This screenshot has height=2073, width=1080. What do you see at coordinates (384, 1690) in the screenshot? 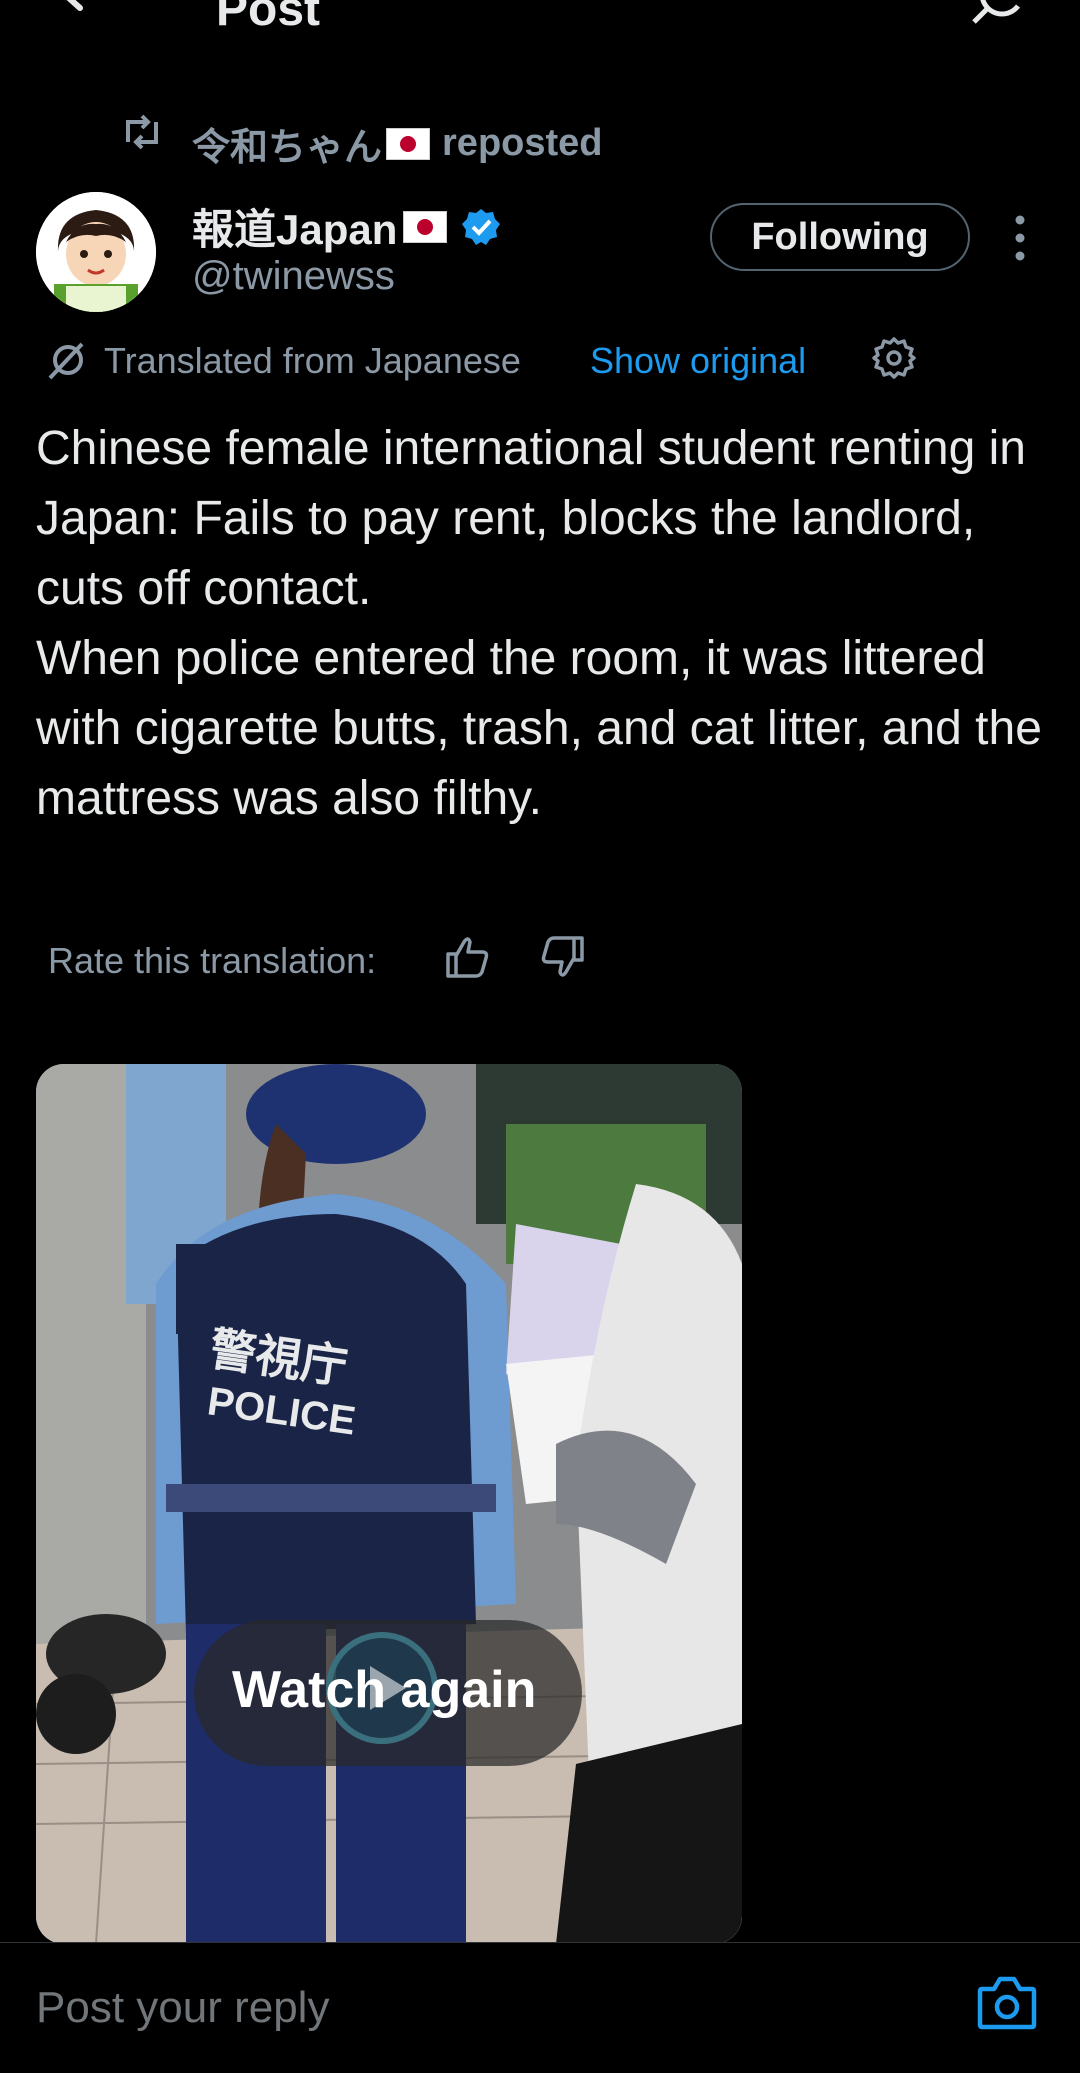
I see `watch-again-label: Watch again` at bounding box center [384, 1690].